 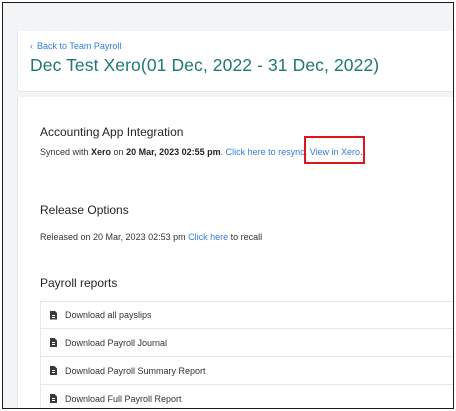 I want to click on report-item-payroll-journal: Download Payroll Journal, so click(x=246, y=343).